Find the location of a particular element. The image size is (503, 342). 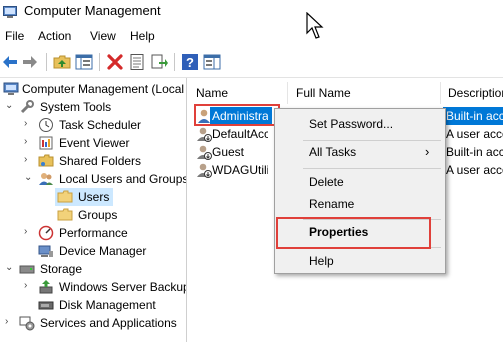

tree-item-label: Services and Applications is located at coordinates (108, 323).